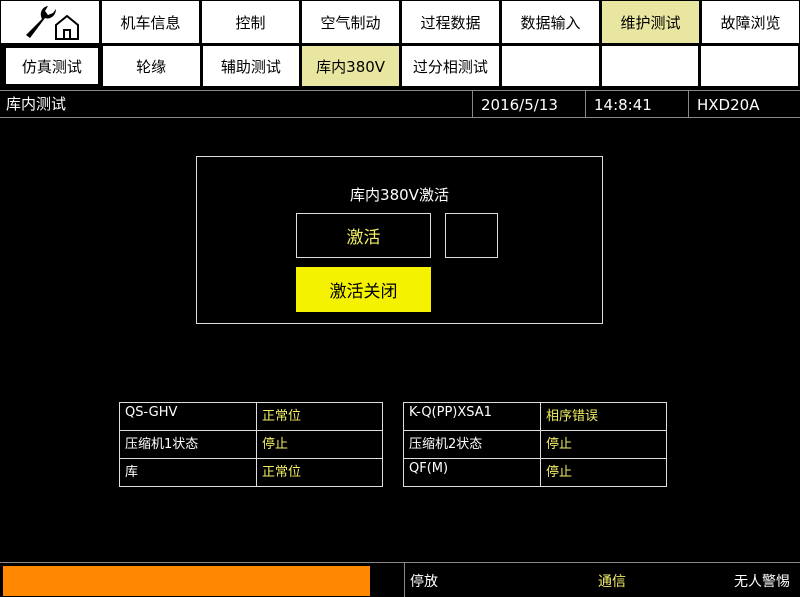 The width and height of the screenshot is (800, 597). What do you see at coordinates (400, 66) in the screenshot?
I see `sub-nav: 仿真测试 轮缘 辅助测试 库内380V 过分相测试` at bounding box center [400, 66].